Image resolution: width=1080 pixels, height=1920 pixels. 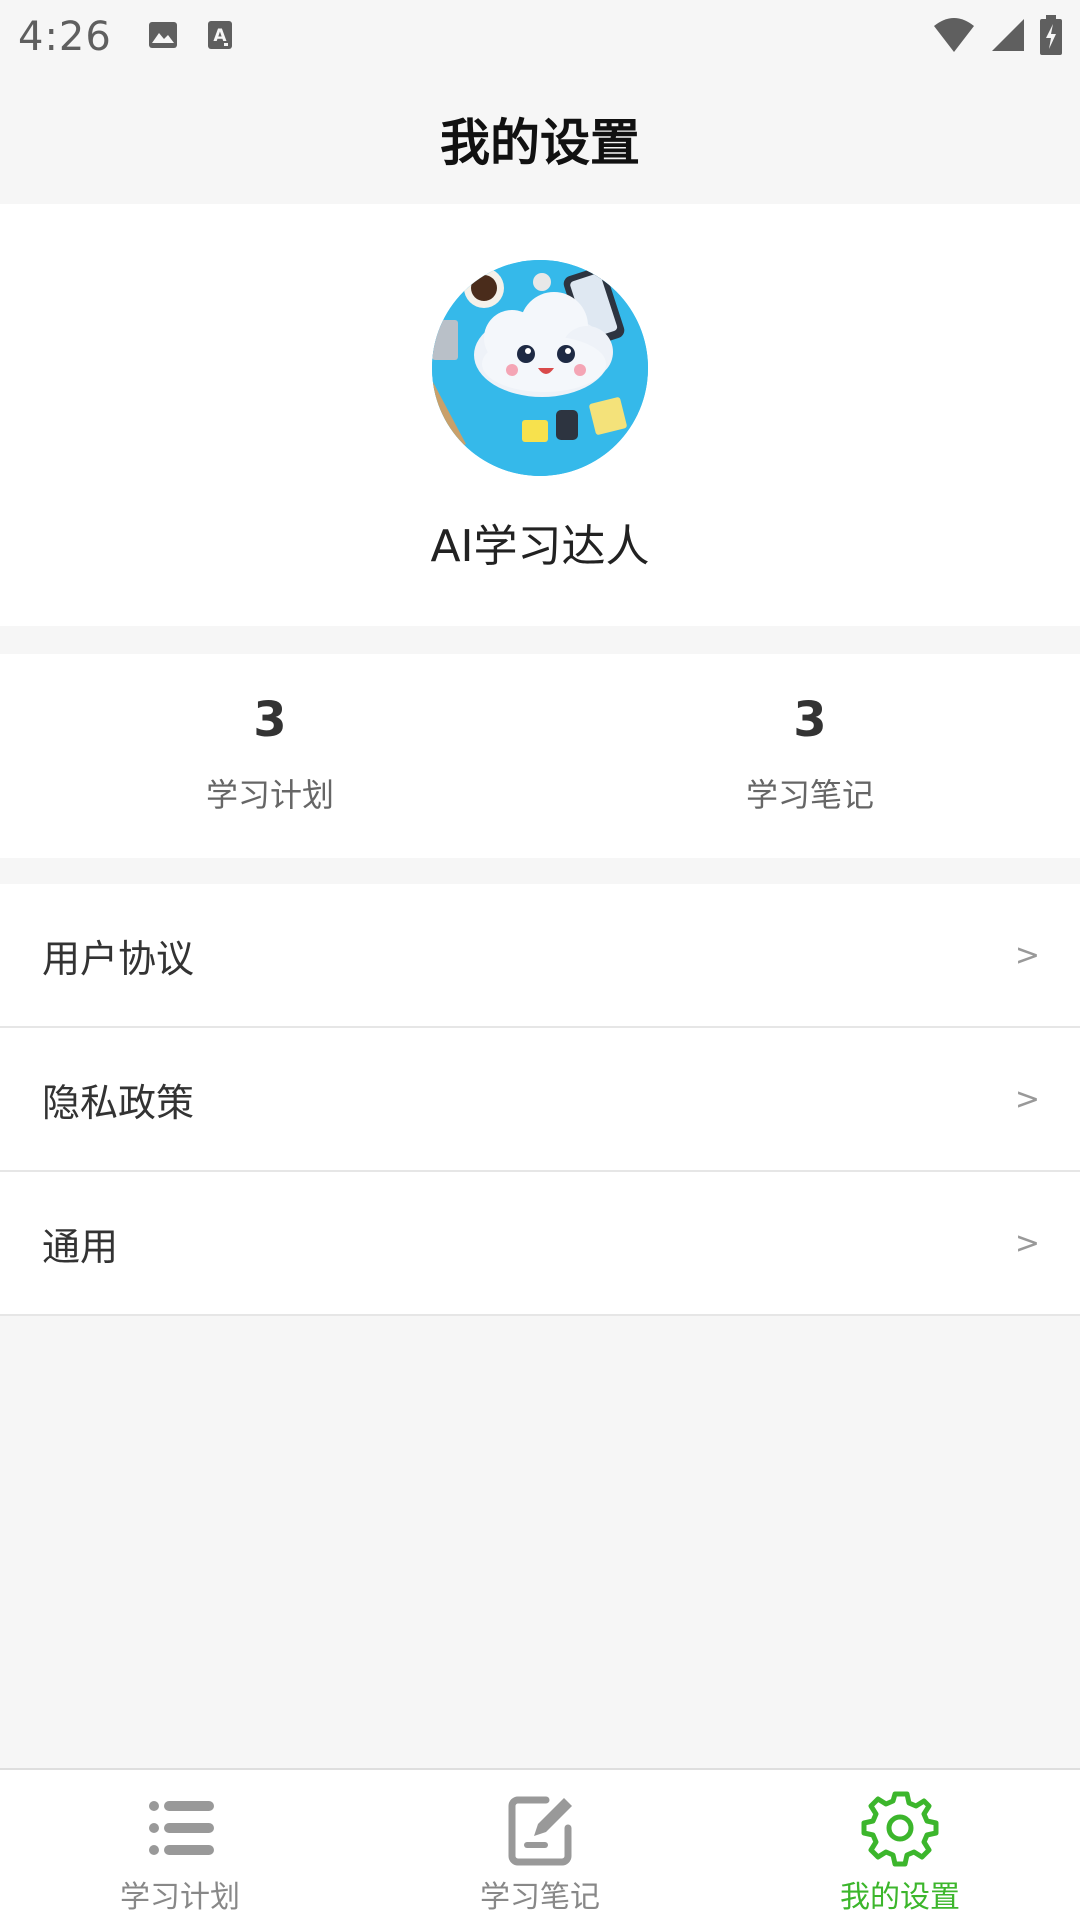 I want to click on bottom-tab-bar: 学习计划 学习笔记 我的设置, so click(x=540, y=1844).